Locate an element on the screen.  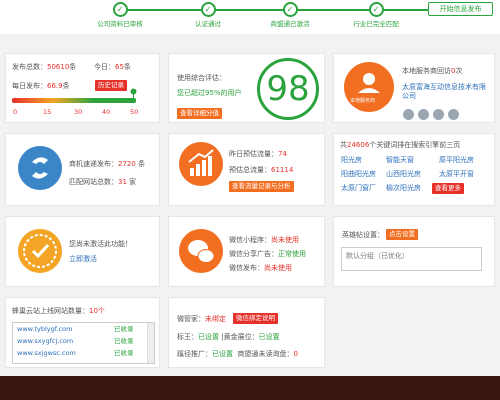
keyword-link: 阳曲阳光房 is located at coordinates (358, 174).